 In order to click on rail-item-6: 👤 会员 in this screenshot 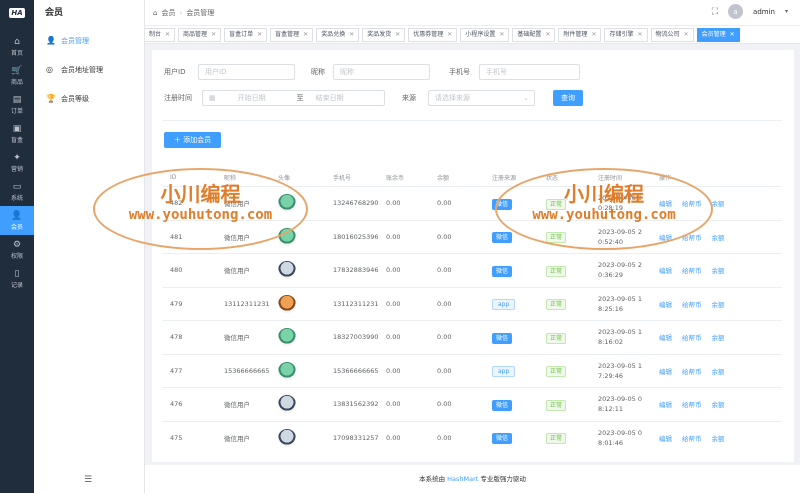, I will do `click(17, 220)`.